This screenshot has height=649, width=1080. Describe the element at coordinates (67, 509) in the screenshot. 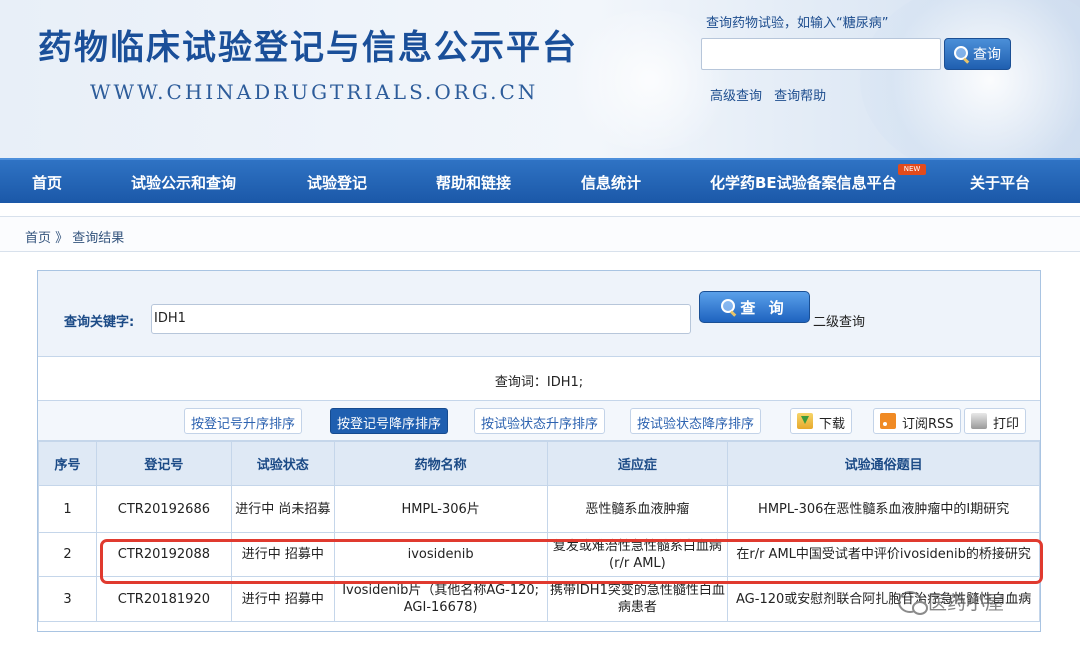

I see `cell-no: 1` at that location.